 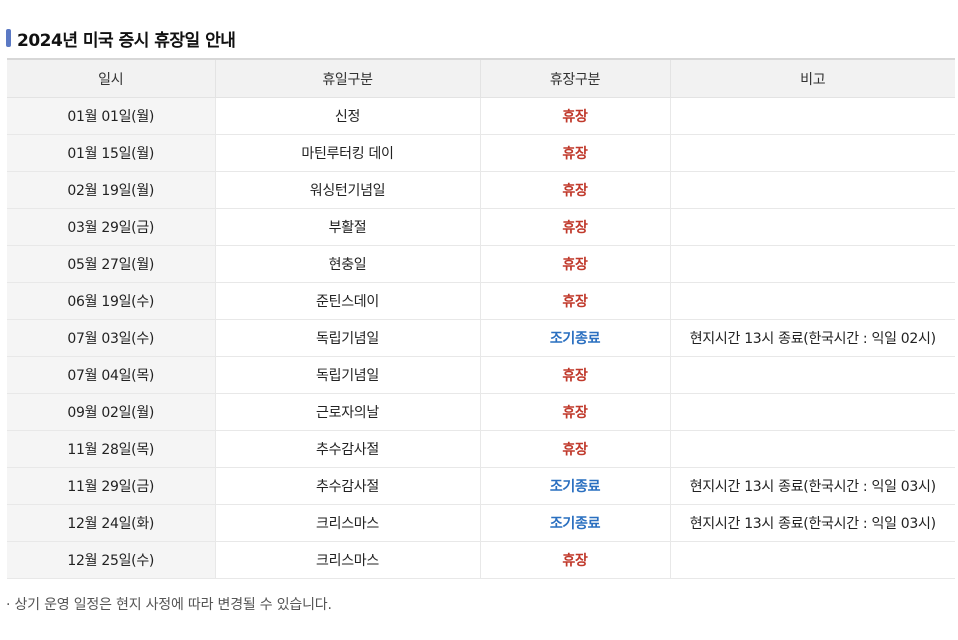 I want to click on holiday-cell: 워싱턴기념일, so click(x=347, y=190).